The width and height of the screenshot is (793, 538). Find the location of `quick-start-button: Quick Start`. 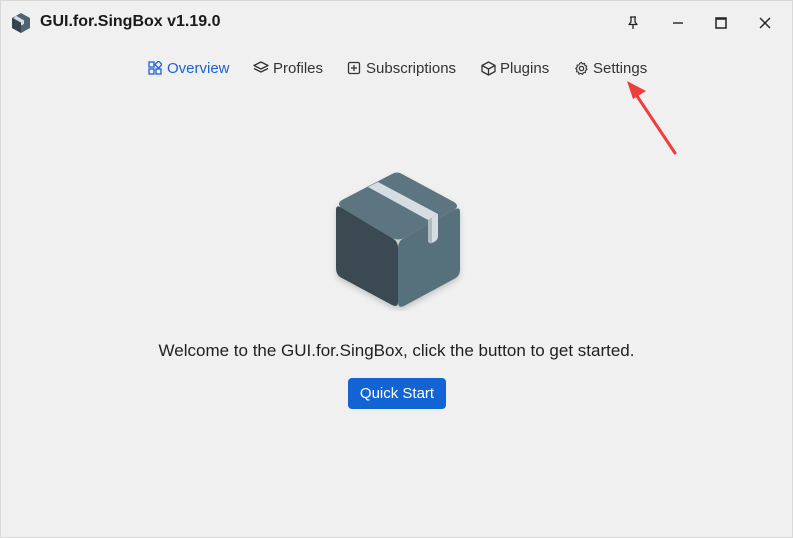

quick-start-button: Quick Start is located at coordinates (397, 393).